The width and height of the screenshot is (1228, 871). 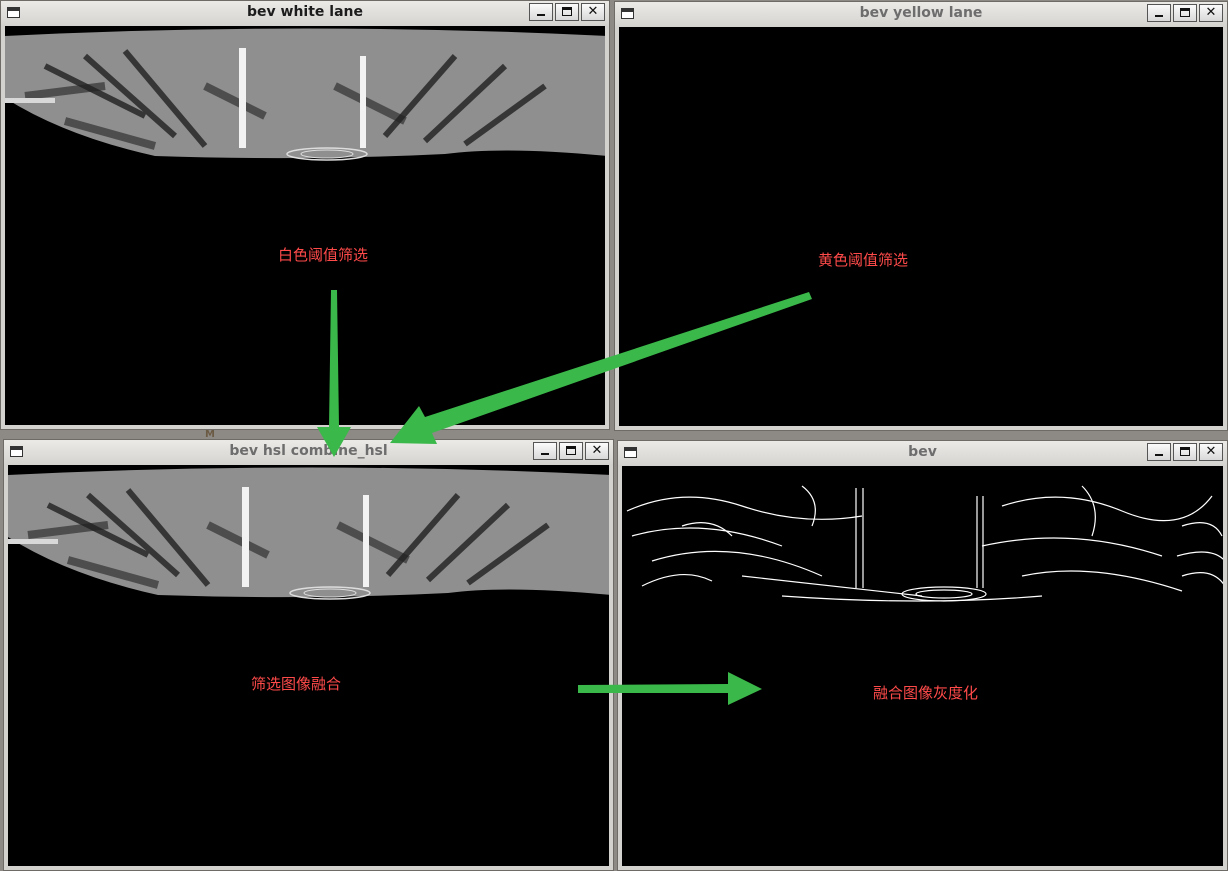 What do you see at coordinates (926, 693) in the screenshot?
I see `grayscale-caption: 融合图像灰度化` at bounding box center [926, 693].